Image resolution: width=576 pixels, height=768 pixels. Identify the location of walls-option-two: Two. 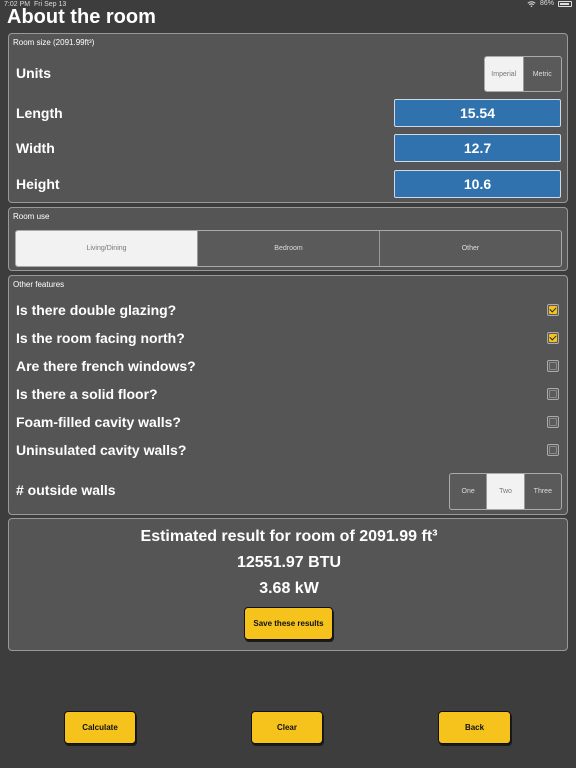
(505, 491).